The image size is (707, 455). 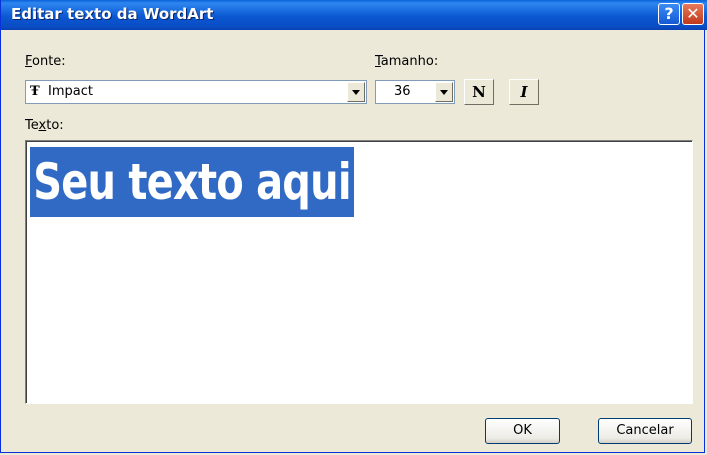 What do you see at coordinates (522, 431) in the screenshot?
I see `ok-button: OK` at bounding box center [522, 431].